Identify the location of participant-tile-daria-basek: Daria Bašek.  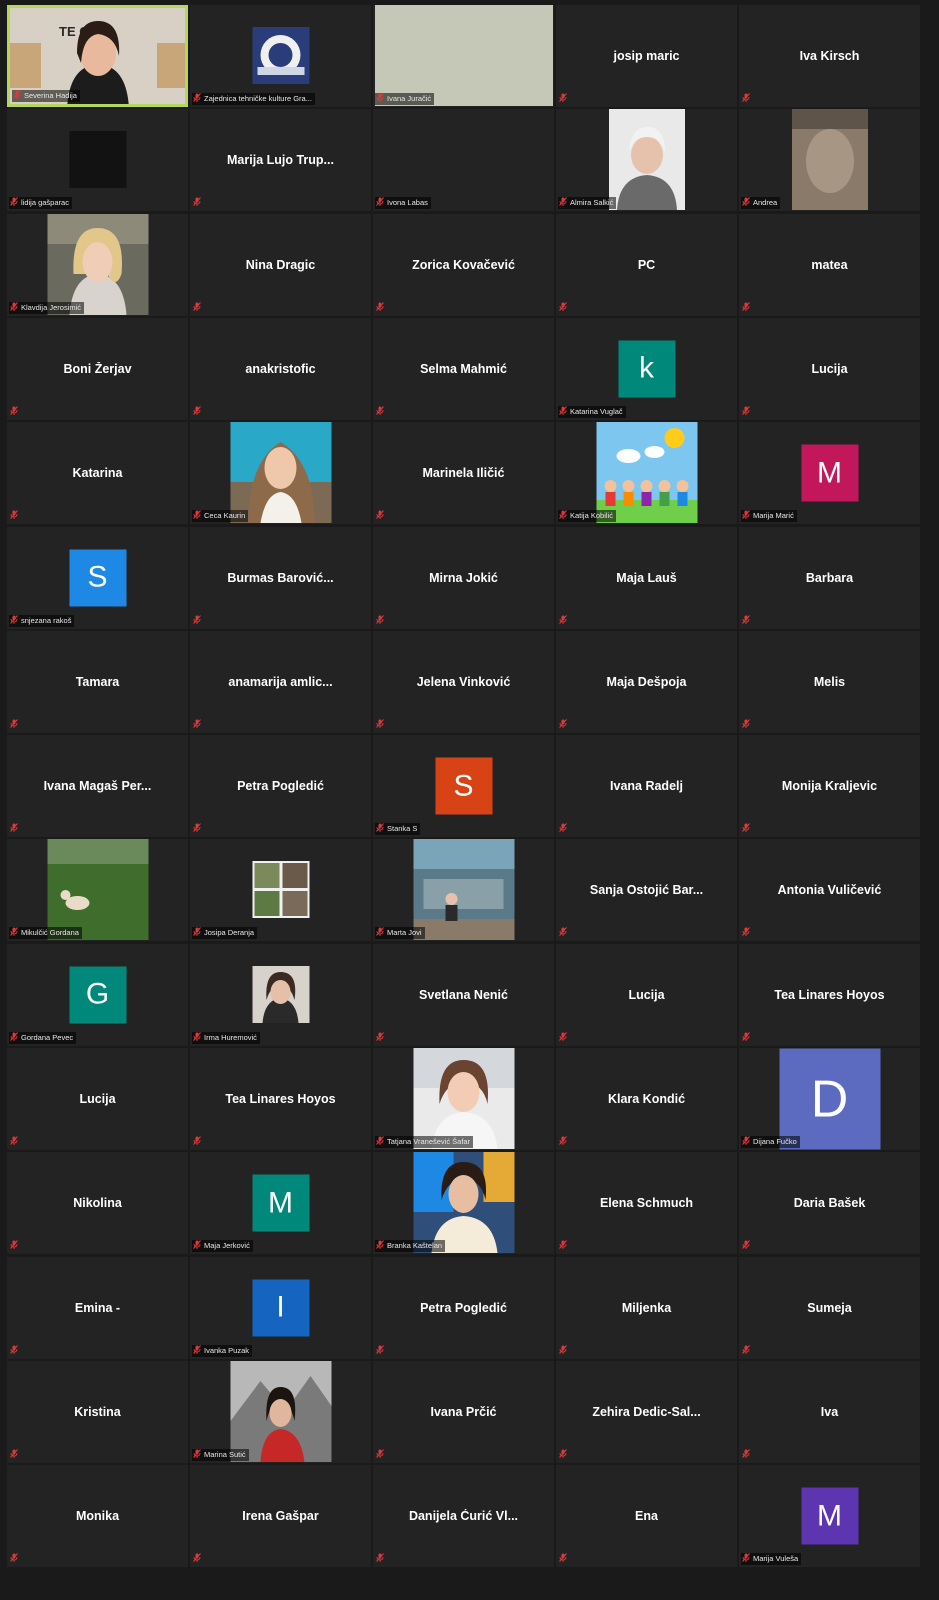
(829, 1203).